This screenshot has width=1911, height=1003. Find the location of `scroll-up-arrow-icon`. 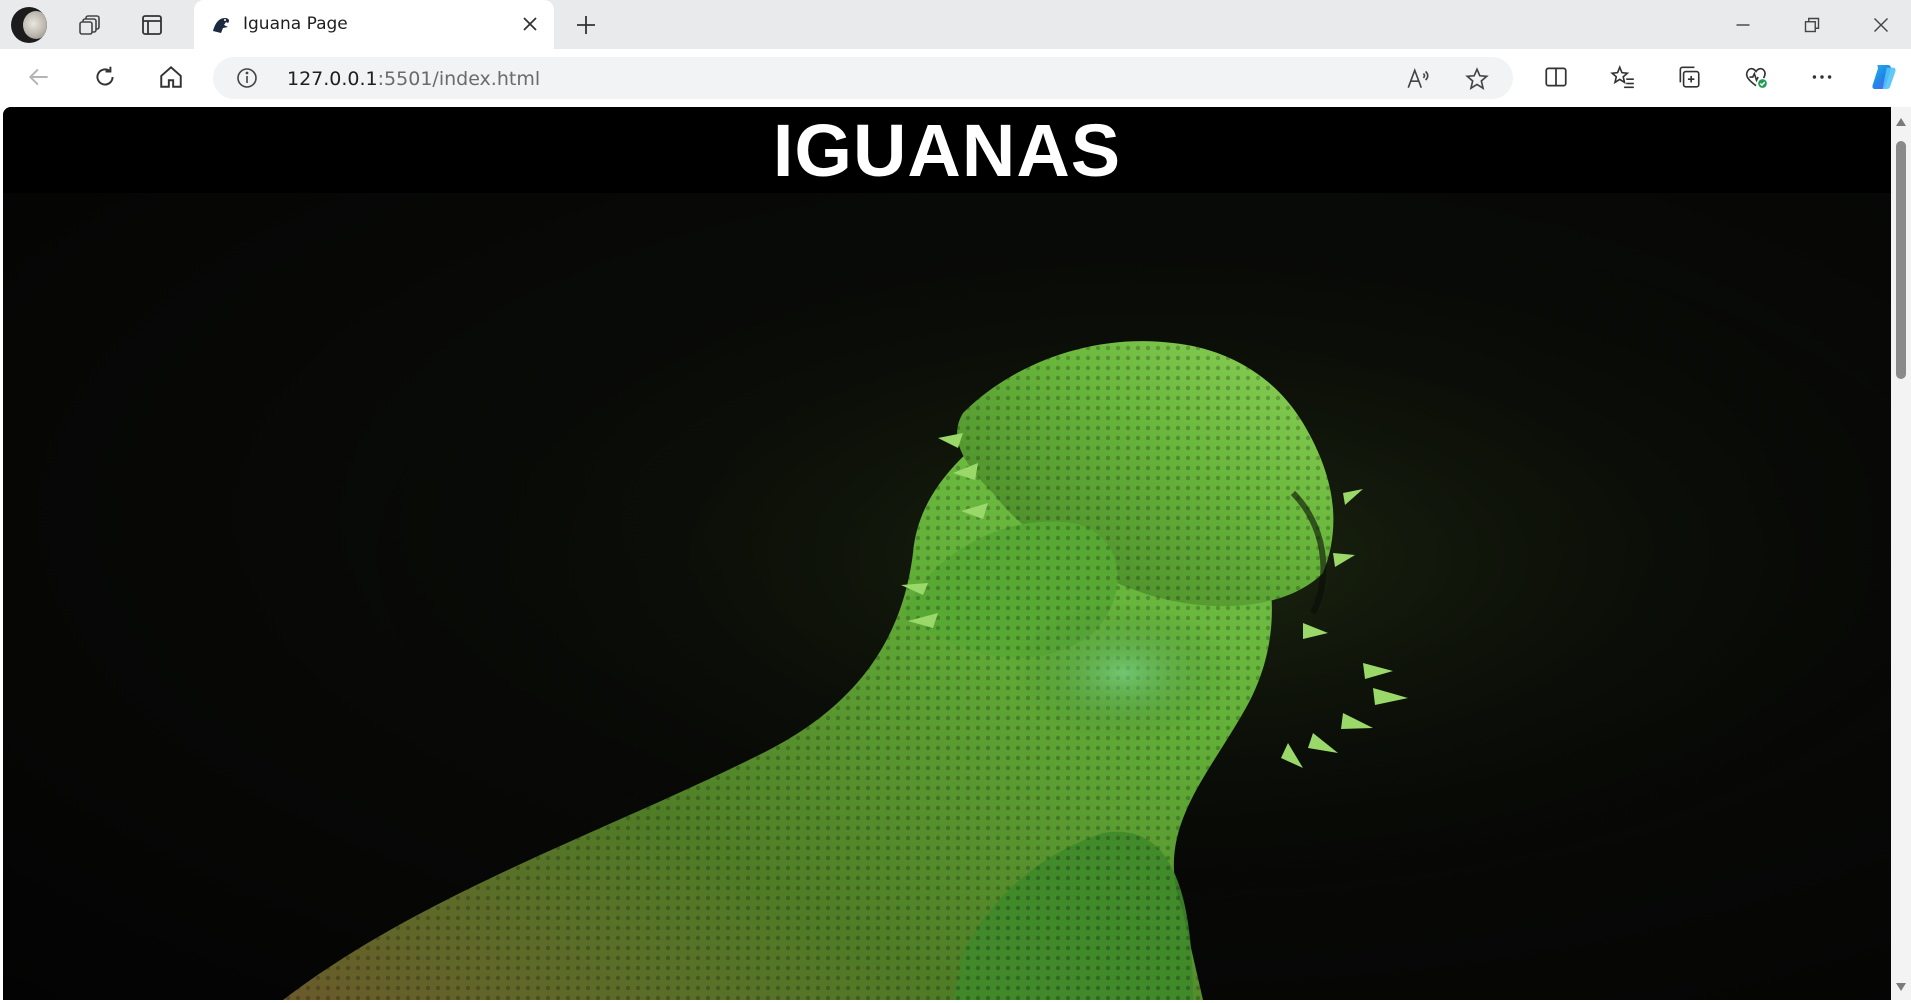

scroll-up-arrow-icon is located at coordinates (1901, 122).